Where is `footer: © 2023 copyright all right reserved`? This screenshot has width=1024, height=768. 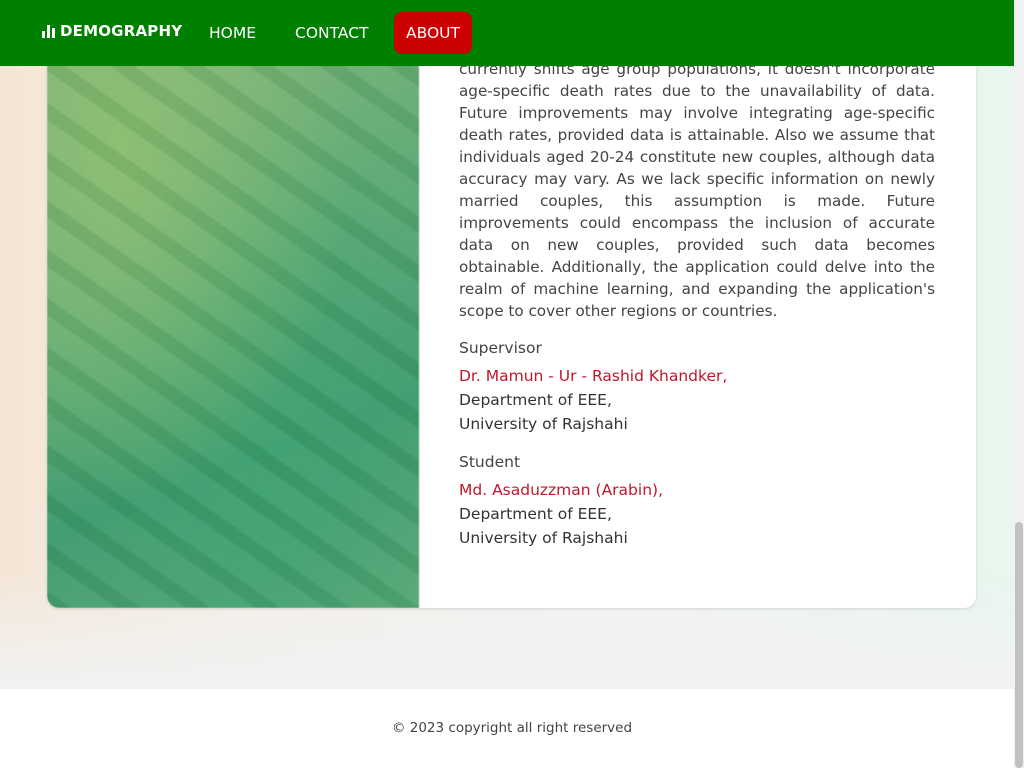 footer: © 2023 copyright all right reserved is located at coordinates (507, 728).